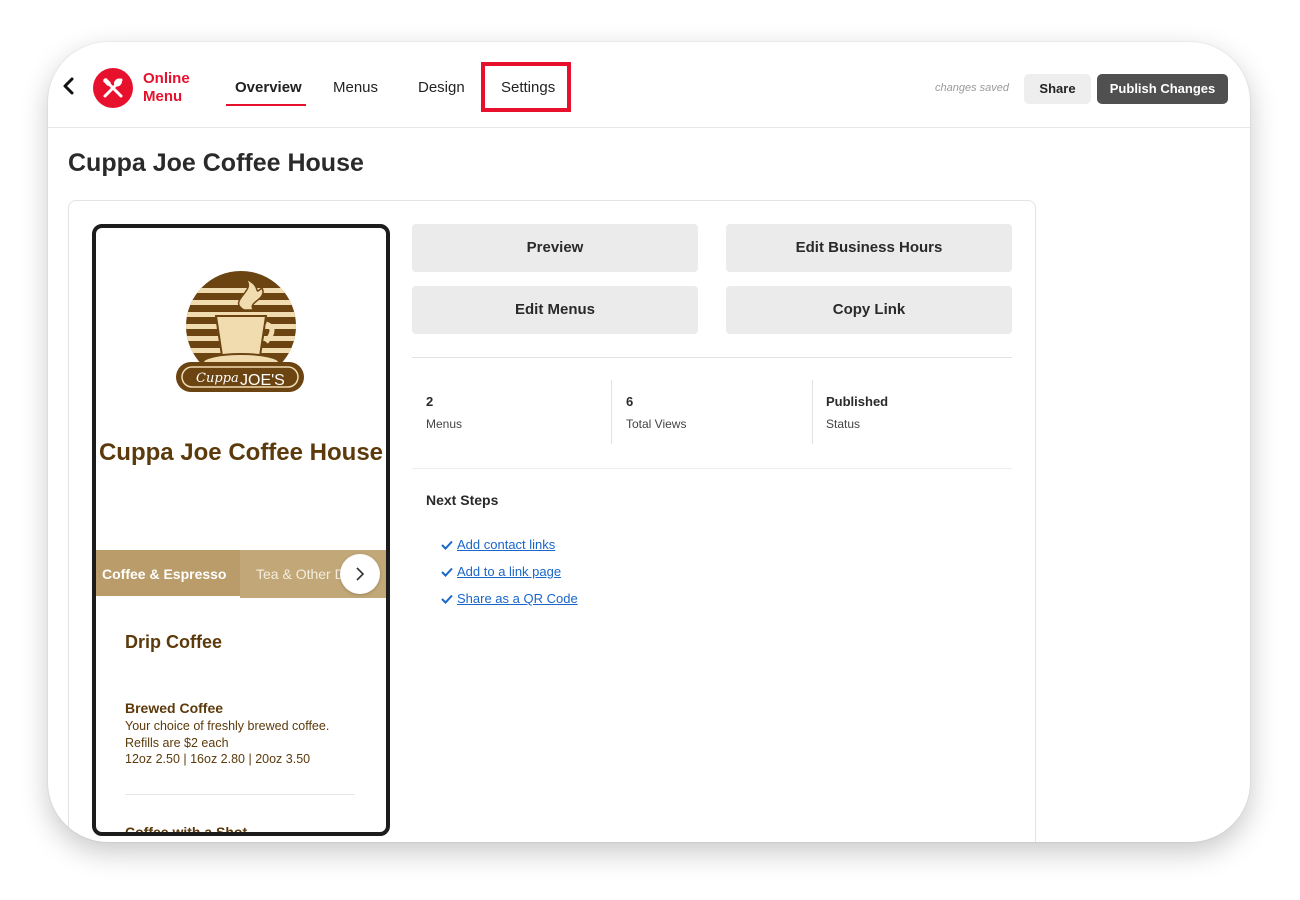 The image size is (1300, 900). I want to click on back-chevron-icon, so click(69, 86).